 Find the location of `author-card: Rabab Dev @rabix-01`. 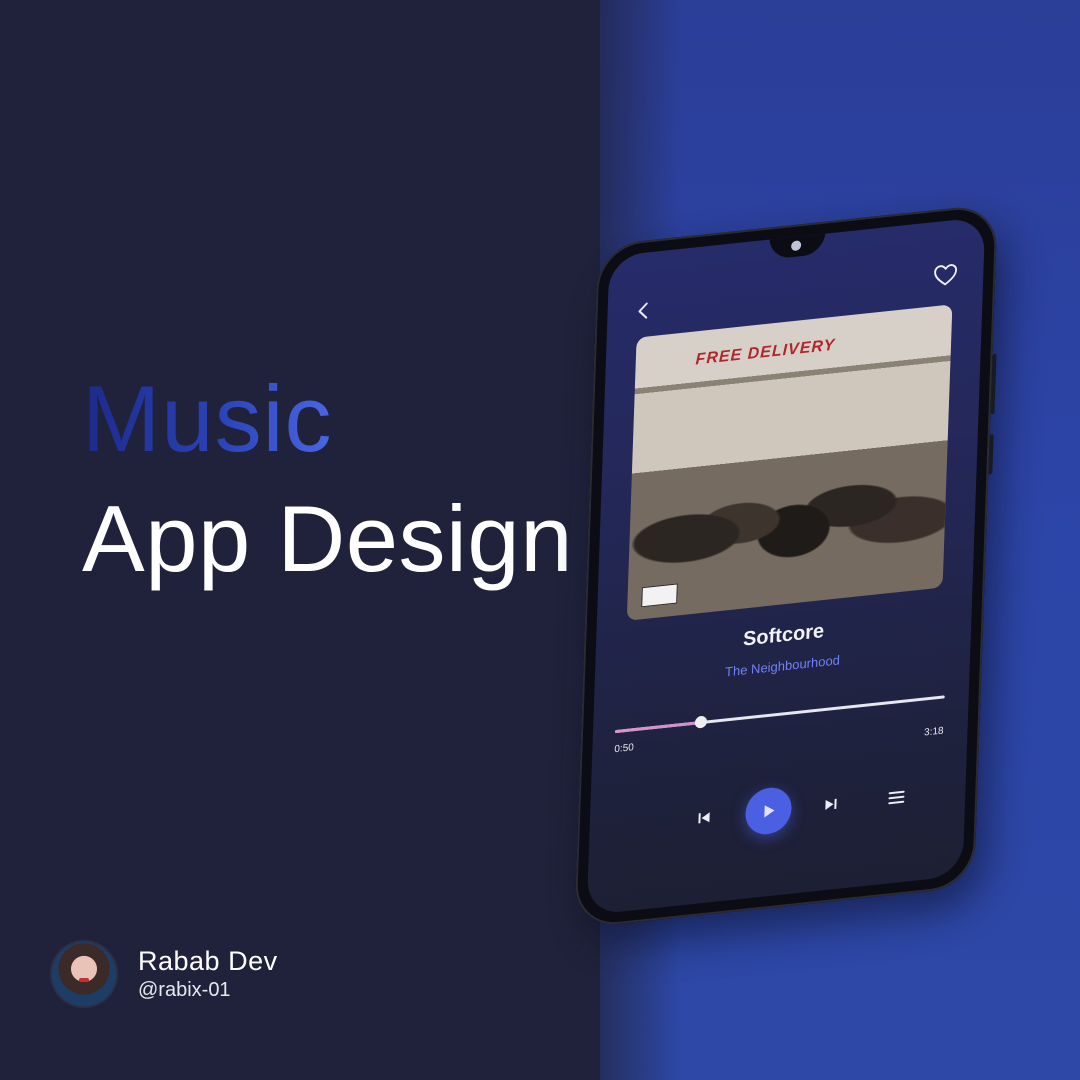

author-card: Rabab Dev @rabix-01 is located at coordinates (165, 974).